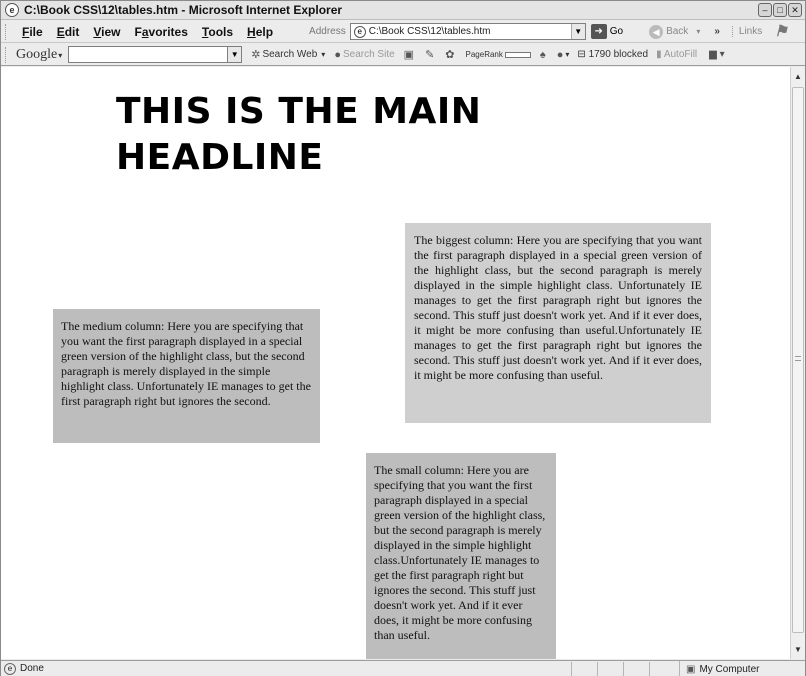 Image resolution: width=806 pixels, height=676 pixels. What do you see at coordinates (68, 32) in the screenshot?
I see `menu-edit: Edit` at bounding box center [68, 32].